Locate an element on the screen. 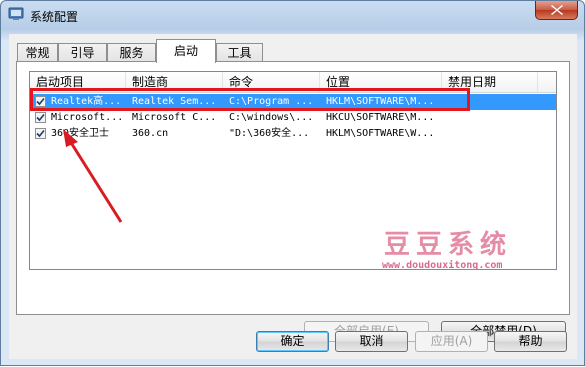 This screenshot has width=585, height=367. title-bar: 系统配置 is located at coordinates (292, 15).